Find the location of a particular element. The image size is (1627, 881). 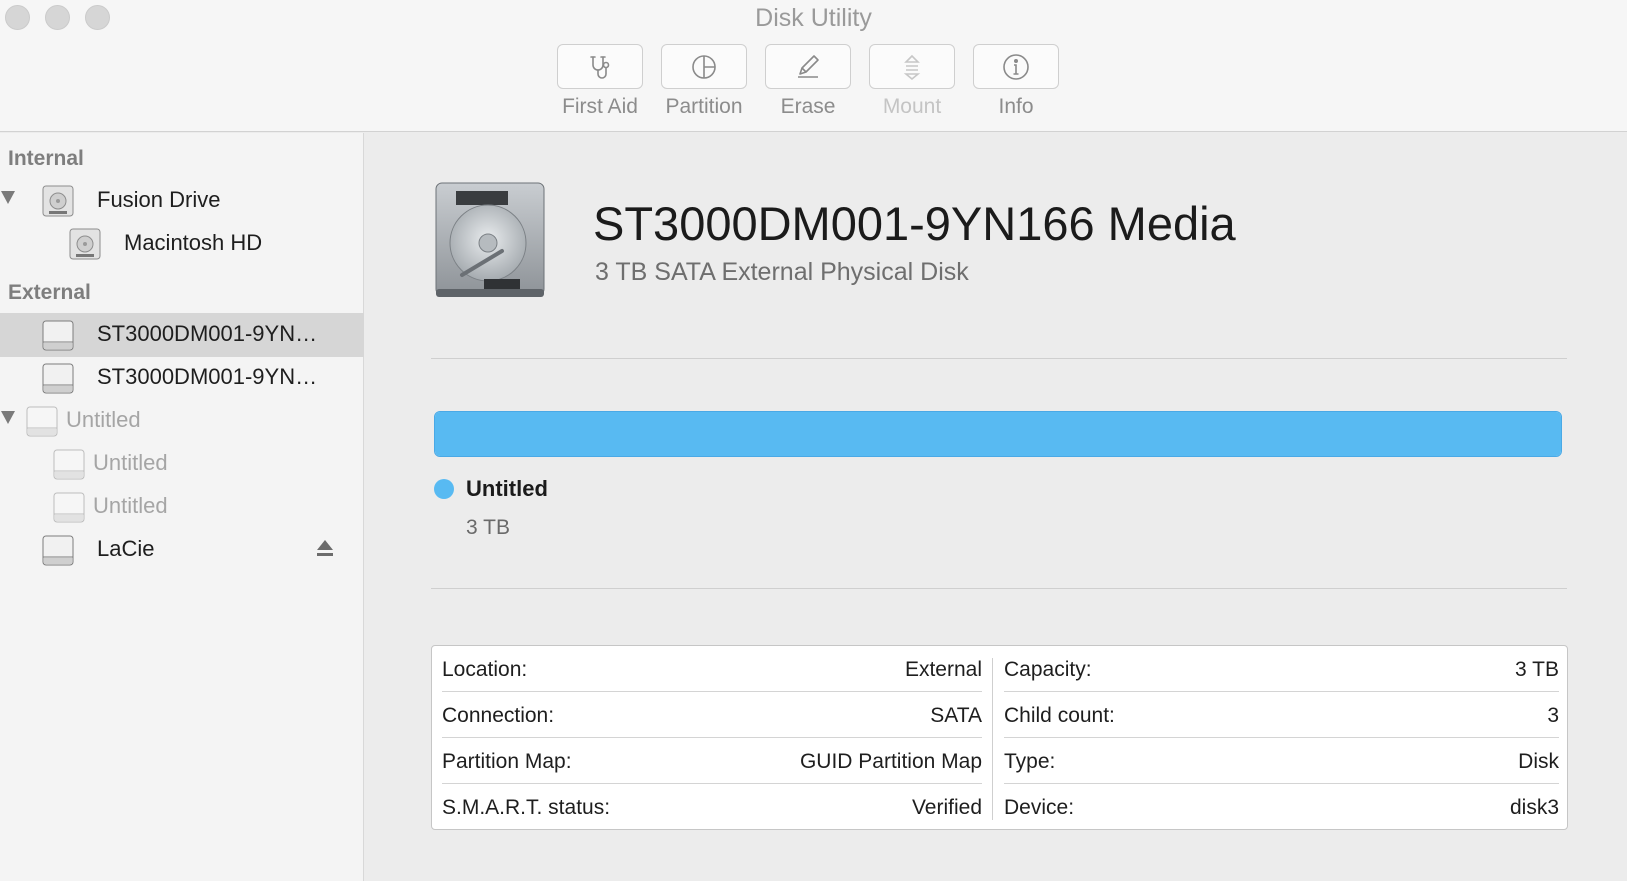

info-key: Partition Map: is located at coordinates (507, 761).